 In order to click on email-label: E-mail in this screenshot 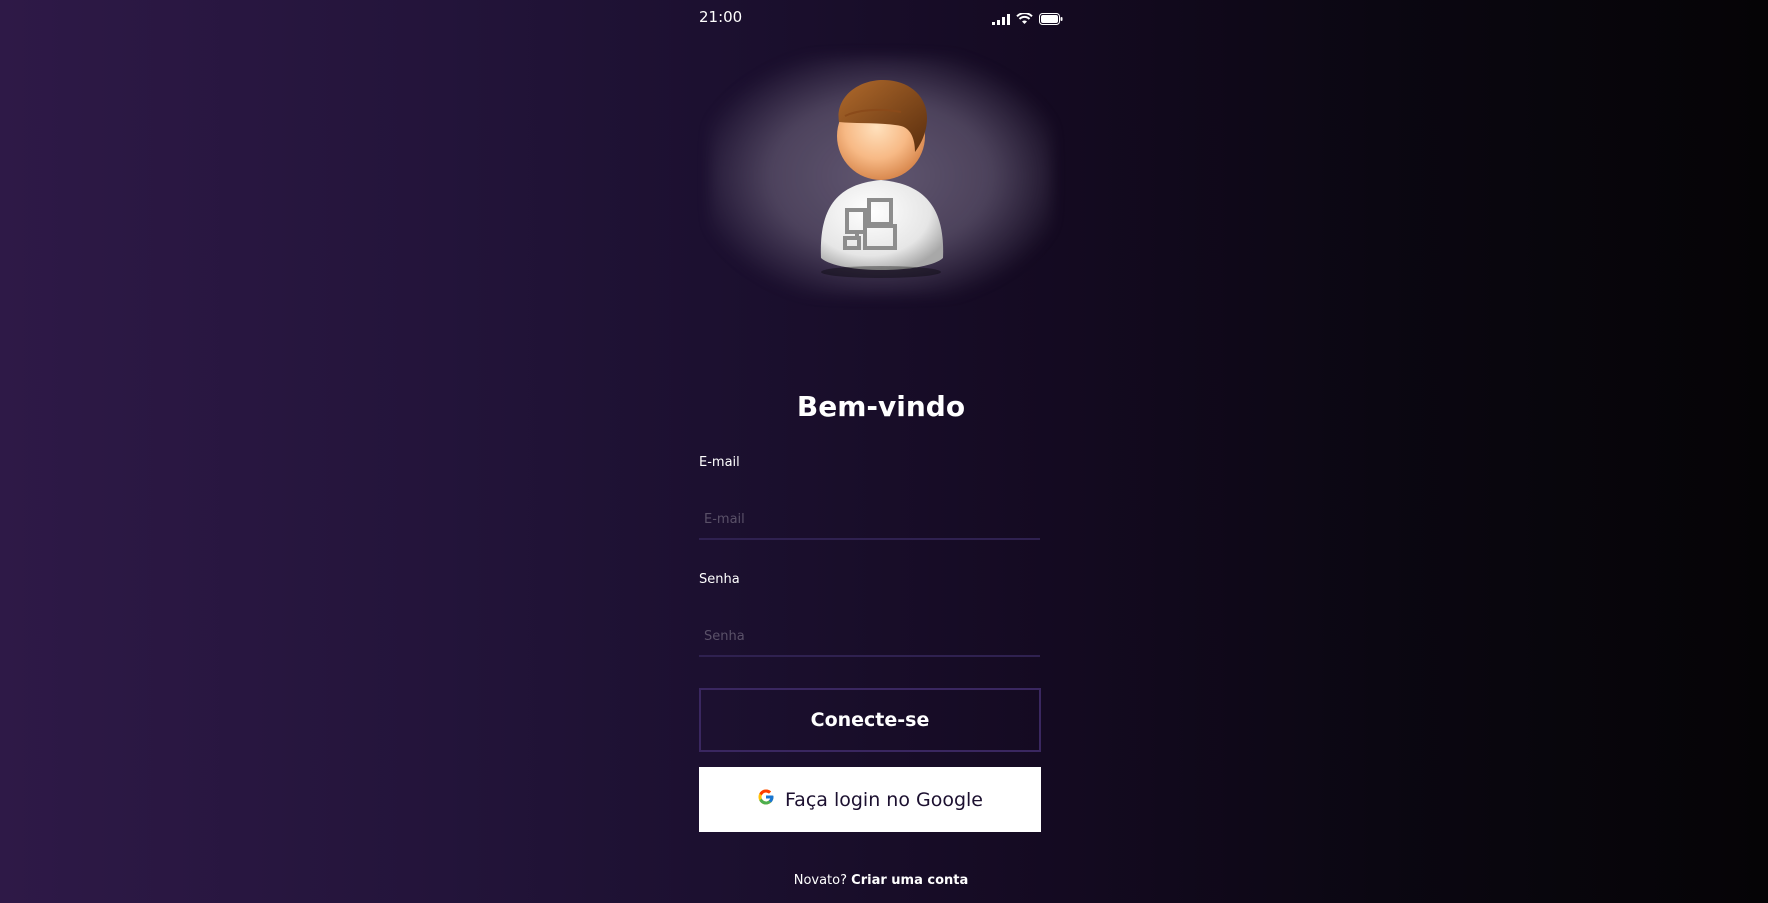, I will do `click(719, 462)`.